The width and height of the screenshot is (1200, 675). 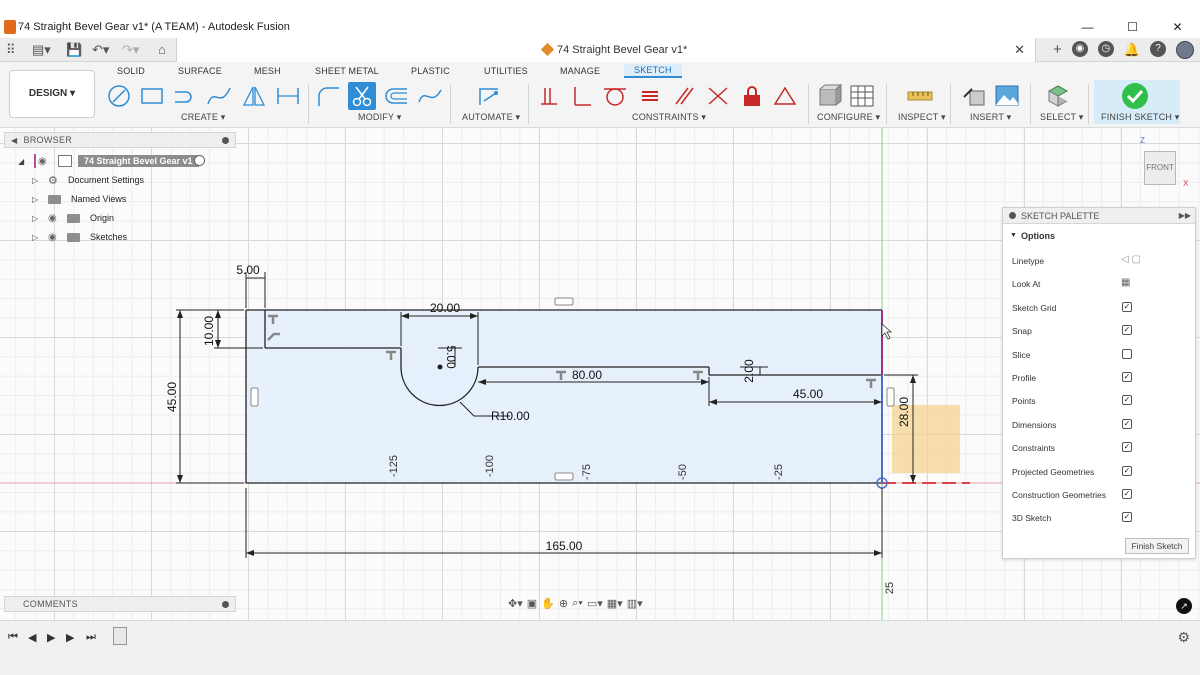 I want to click on sketch-grid-checkbox: ✓, so click(x=1127, y=306).